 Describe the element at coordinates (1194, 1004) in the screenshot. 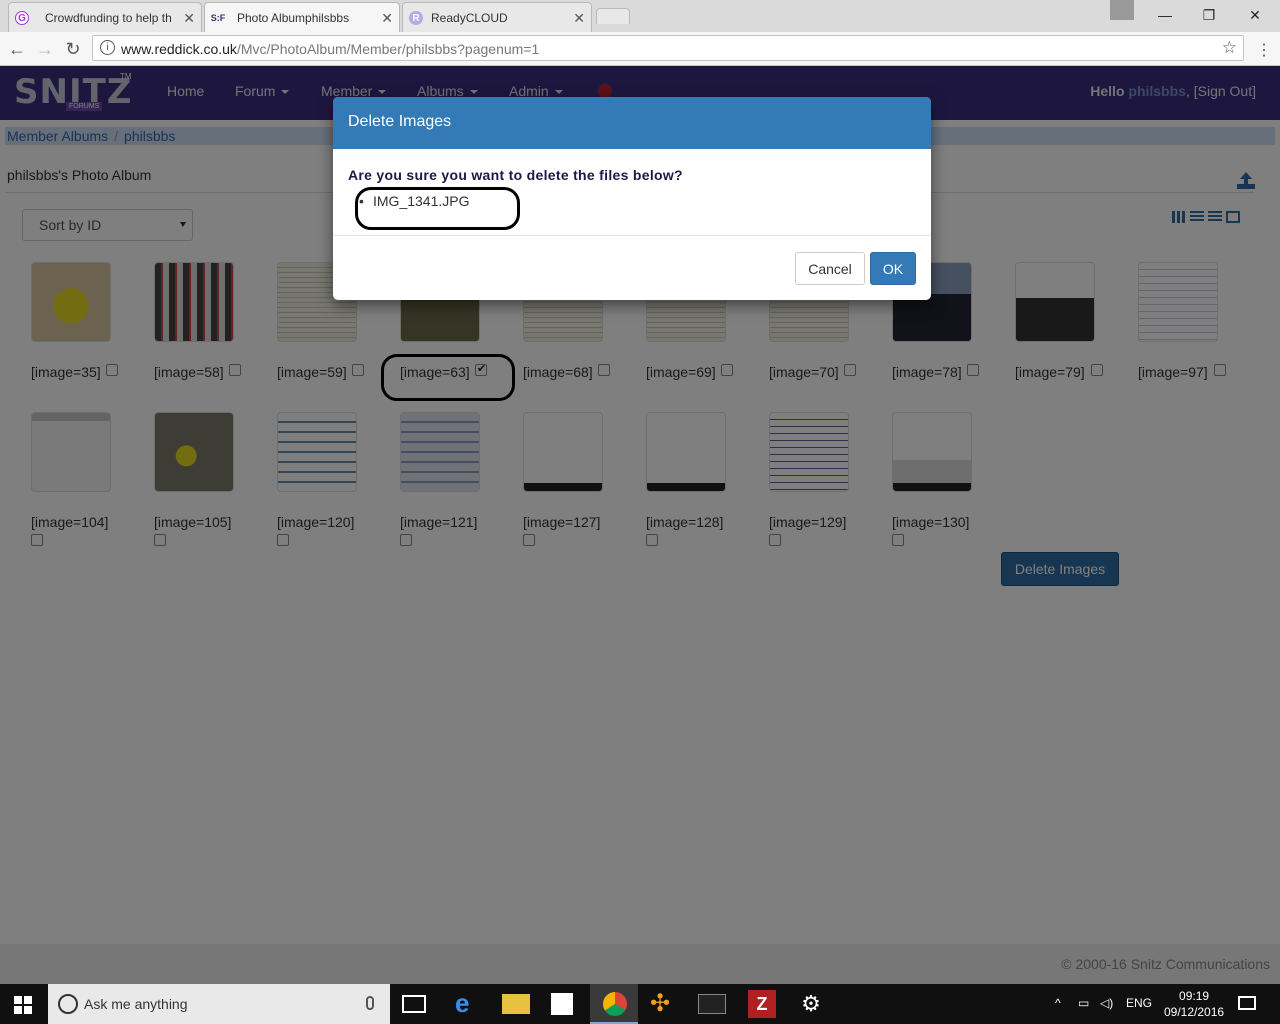

I see `system-clock: 09:19 09/12/2016` at that location.